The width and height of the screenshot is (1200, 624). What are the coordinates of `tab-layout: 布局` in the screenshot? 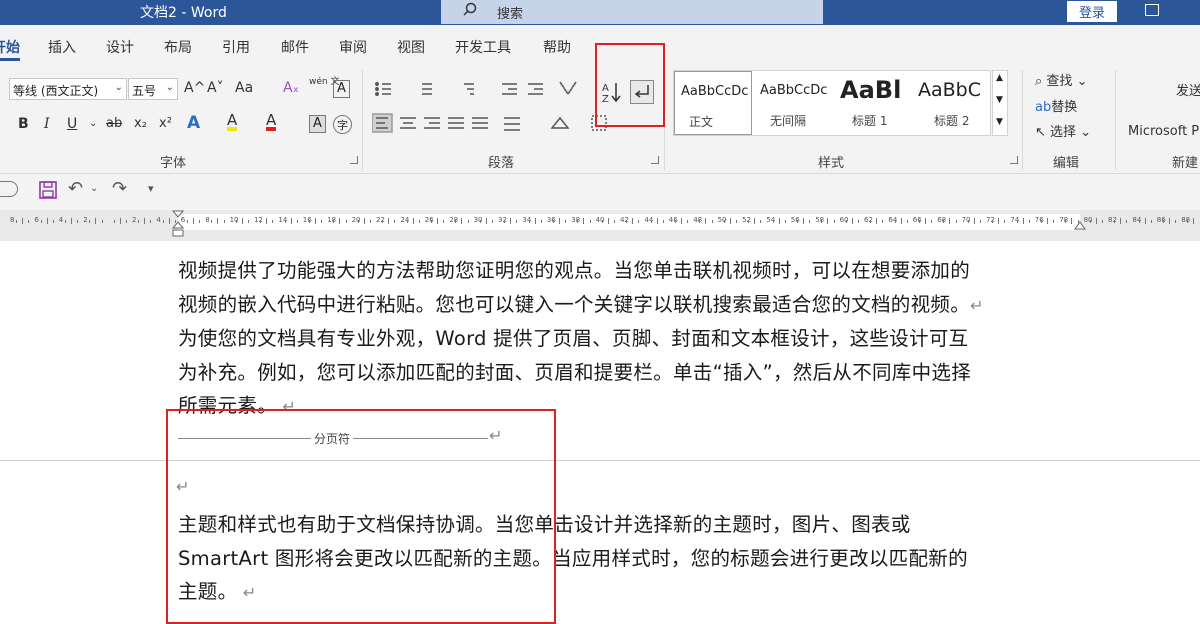 It's located at (178, 47).